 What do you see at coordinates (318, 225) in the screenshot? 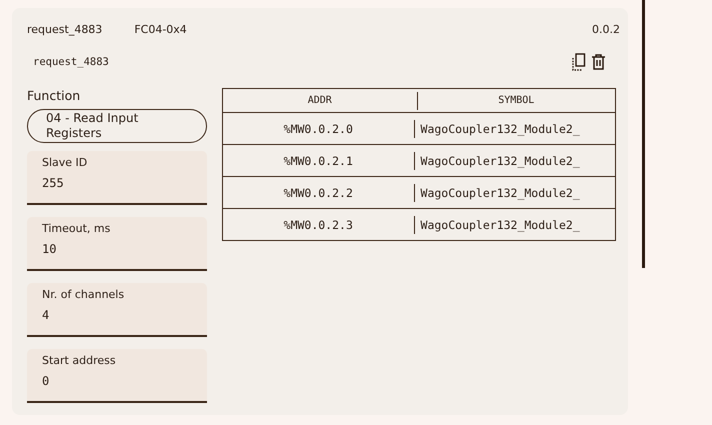
I see `table-cell: %MW0.0.2.3` at bounding box center [318, 225].